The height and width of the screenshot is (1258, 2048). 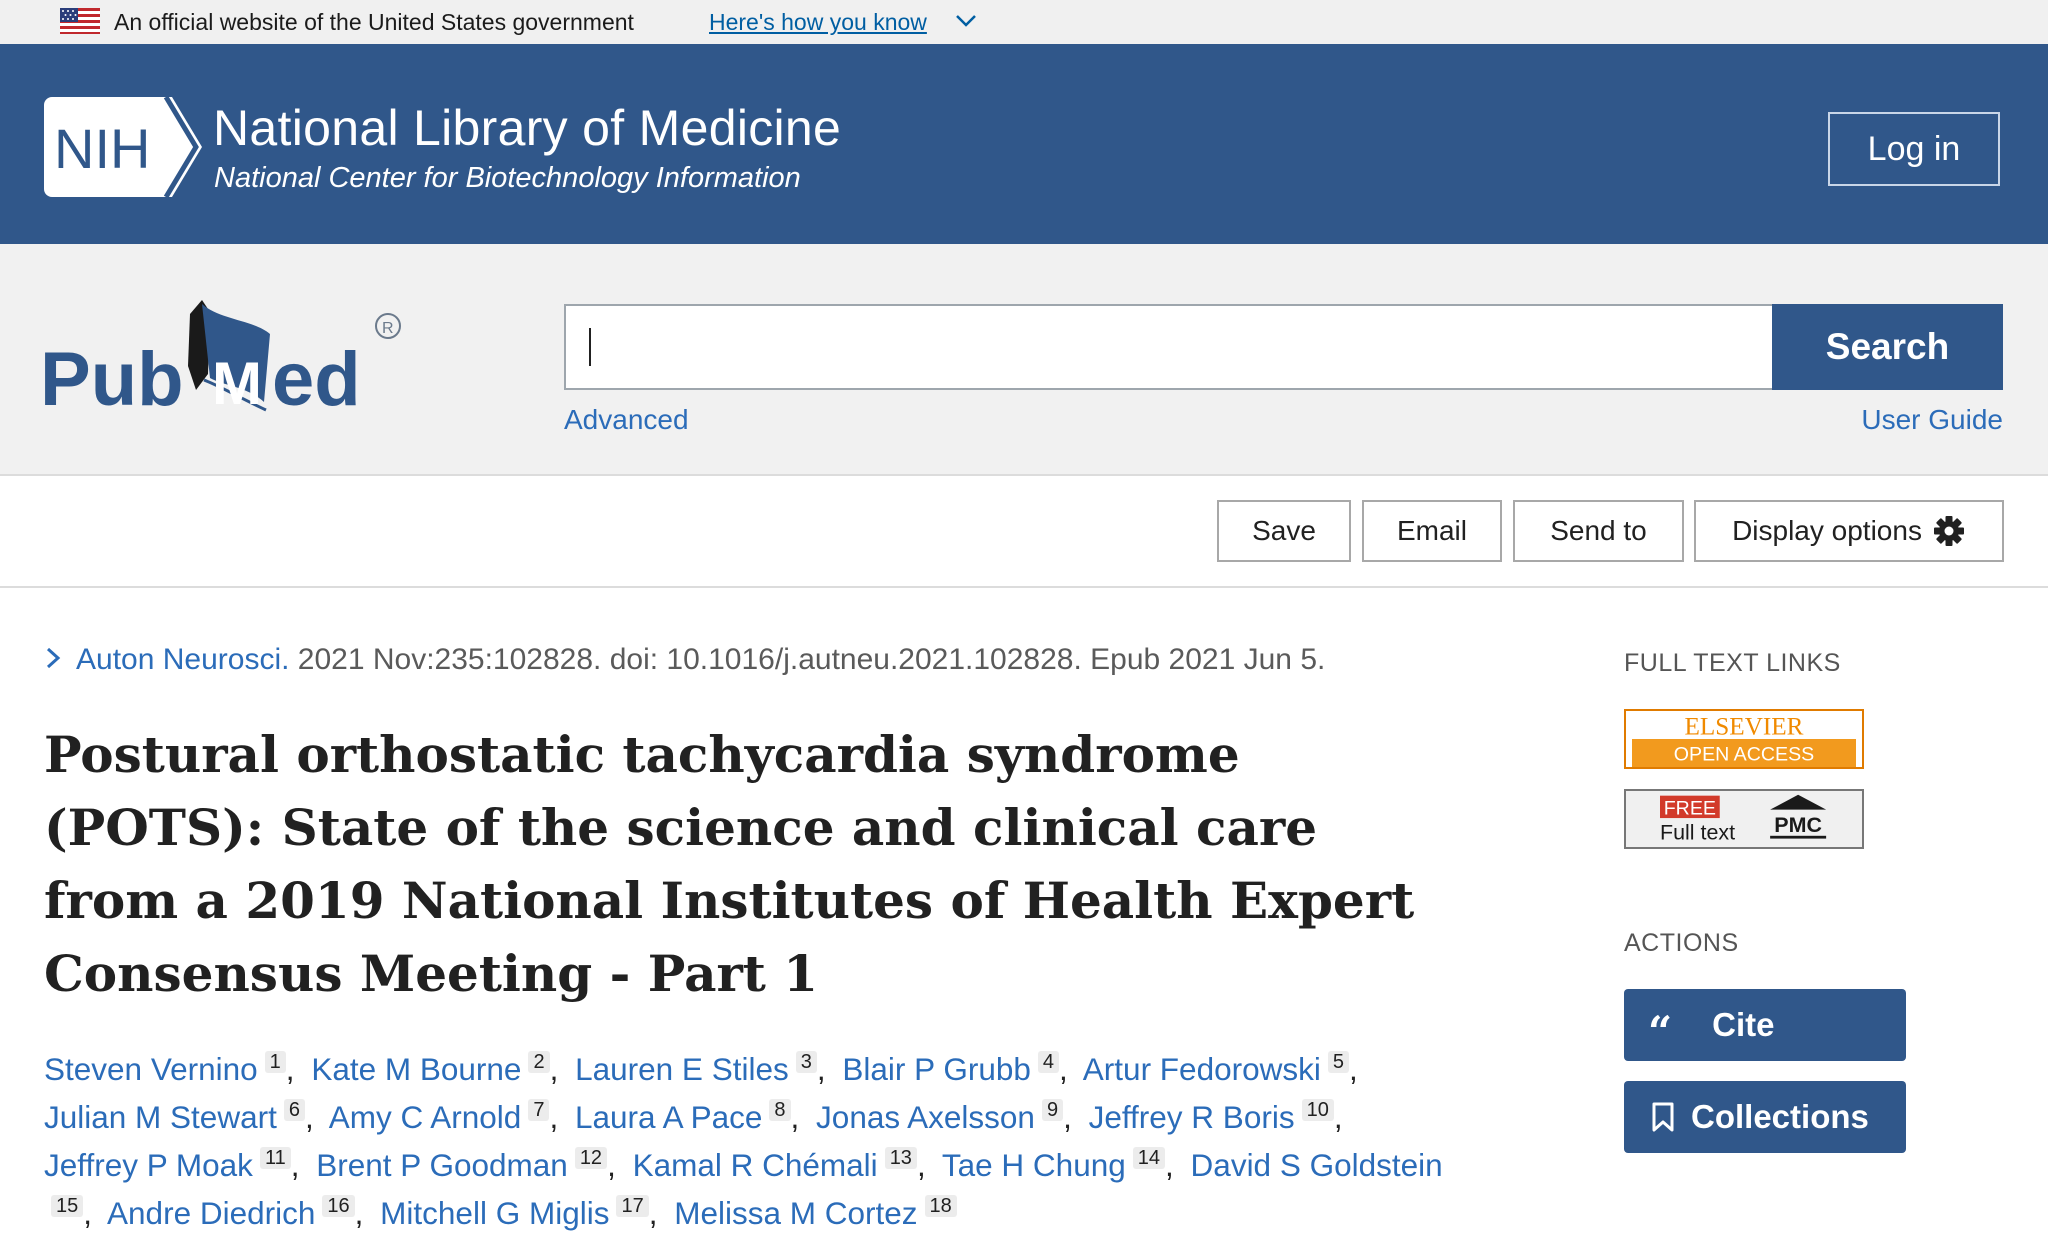 I want to click on search-button: Search, so click(x=1887, y=347).